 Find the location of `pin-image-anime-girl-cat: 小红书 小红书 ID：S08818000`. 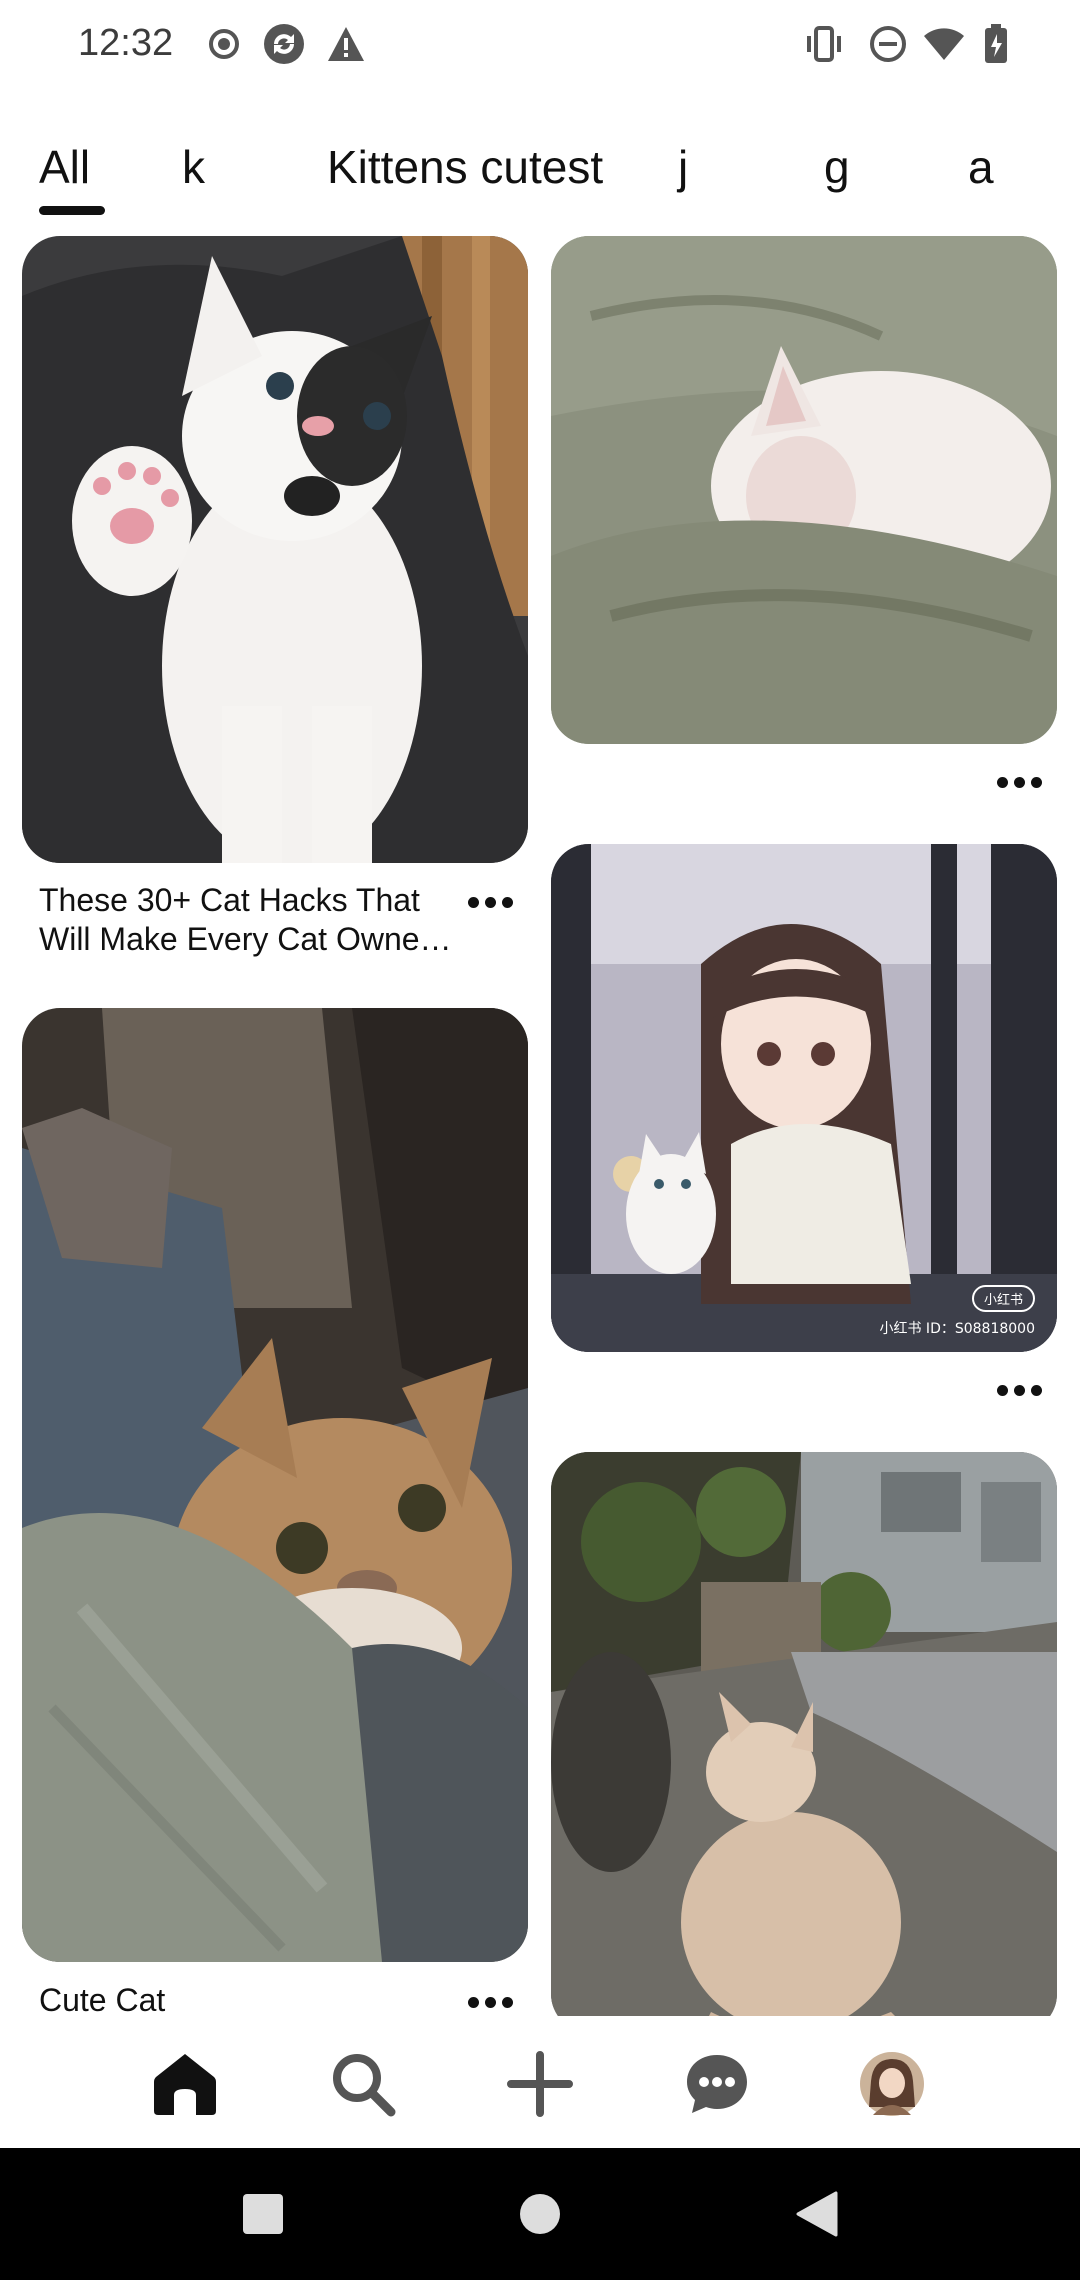

pin-image-anime-girl-cat: 小红书 小红书 ID：S08818000 is located at coordinates (804, 1098).